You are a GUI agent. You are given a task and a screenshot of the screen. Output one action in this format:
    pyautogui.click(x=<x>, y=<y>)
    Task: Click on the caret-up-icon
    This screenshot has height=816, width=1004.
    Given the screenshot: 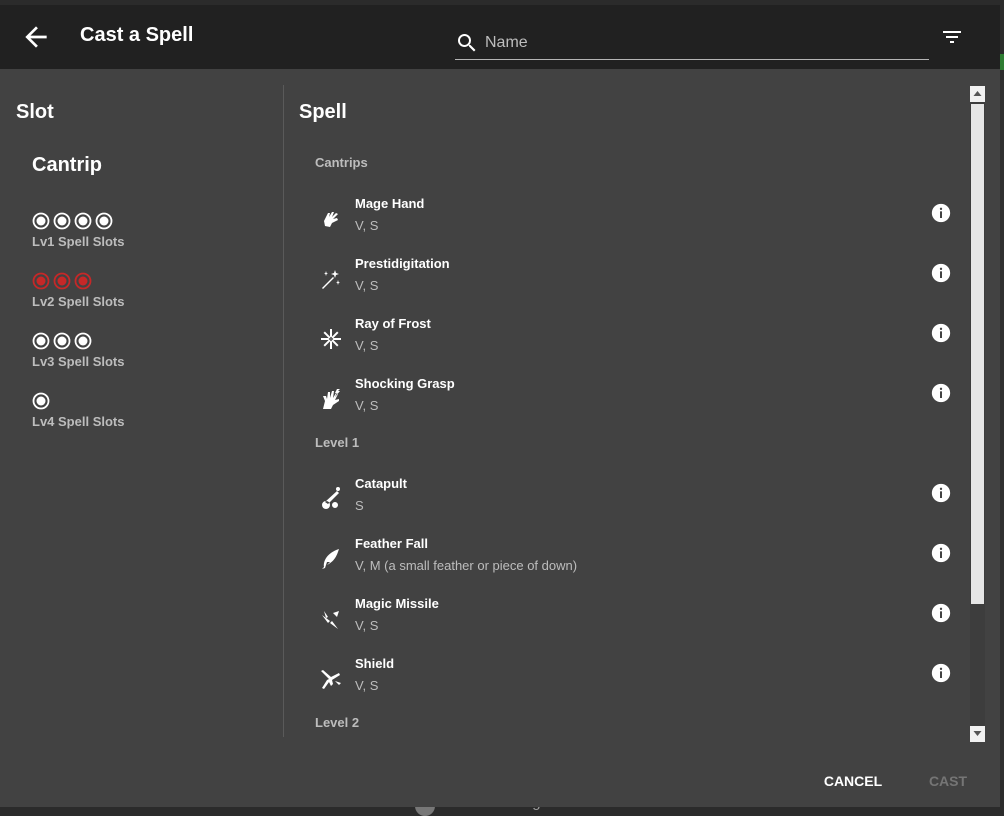 What is the action you would take?
    pyautogui.click(x=977, y=93)
    